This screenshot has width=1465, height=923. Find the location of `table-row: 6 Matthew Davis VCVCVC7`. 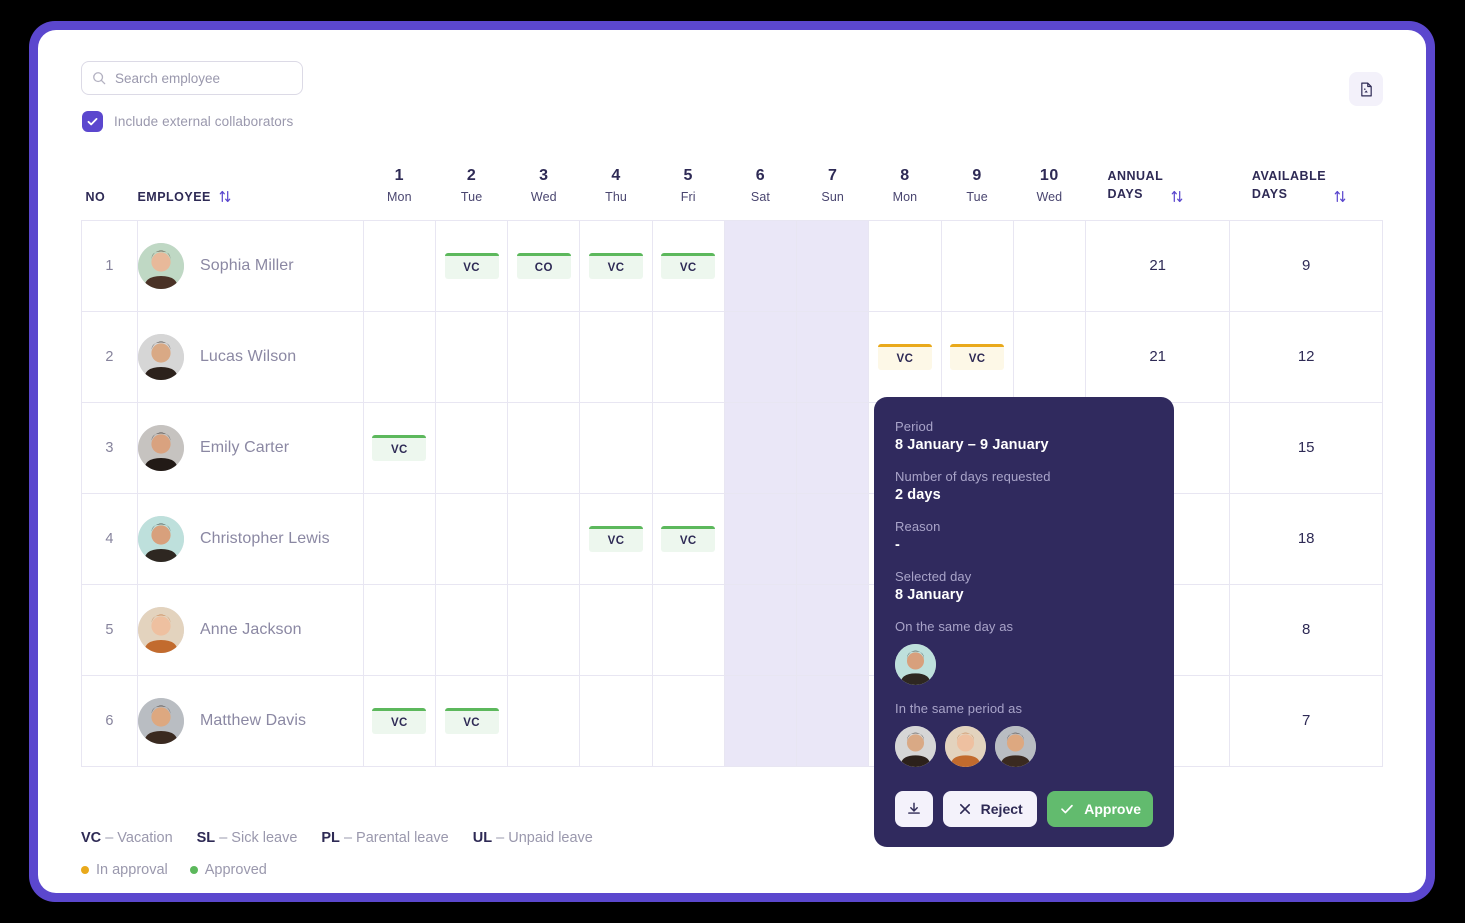

table-row: 6 Matthew Davis VCVCVC7 is located at coordinates (732, 720).